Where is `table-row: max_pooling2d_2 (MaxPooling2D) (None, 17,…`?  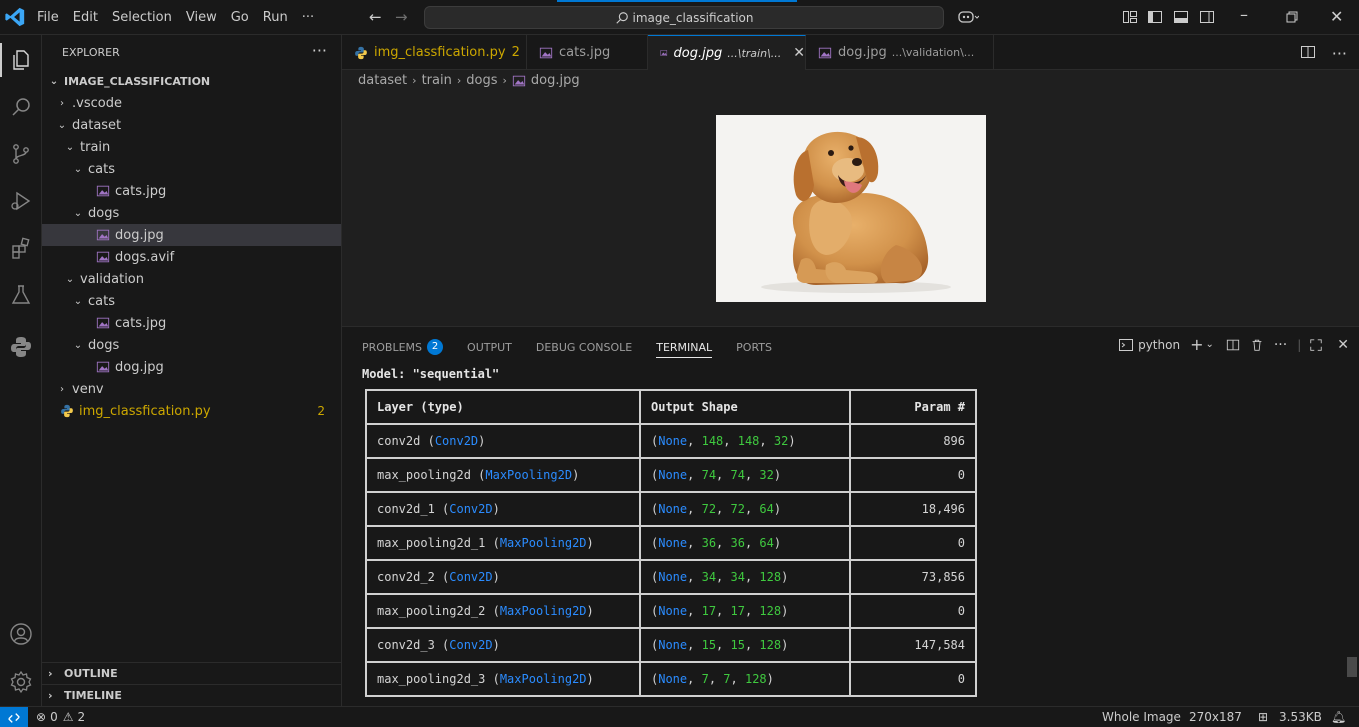
table-row: max_pooling2d_2 (MaxPooling2D) (None, 17,… is located at coordinates (671, 611).